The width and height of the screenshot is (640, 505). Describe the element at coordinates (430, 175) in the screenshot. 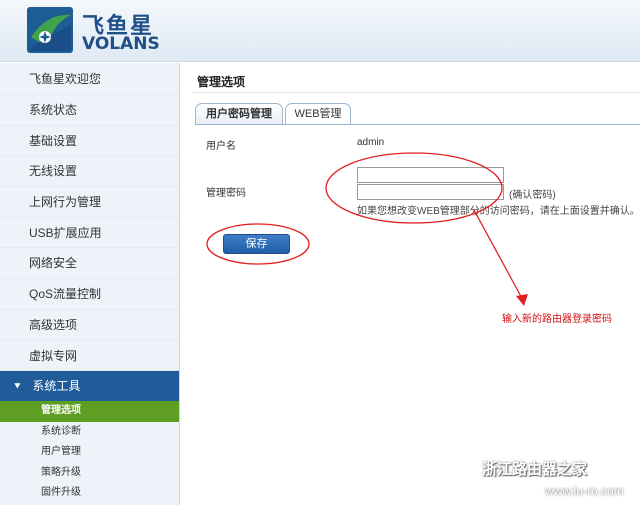

I see `password-input` at that location.